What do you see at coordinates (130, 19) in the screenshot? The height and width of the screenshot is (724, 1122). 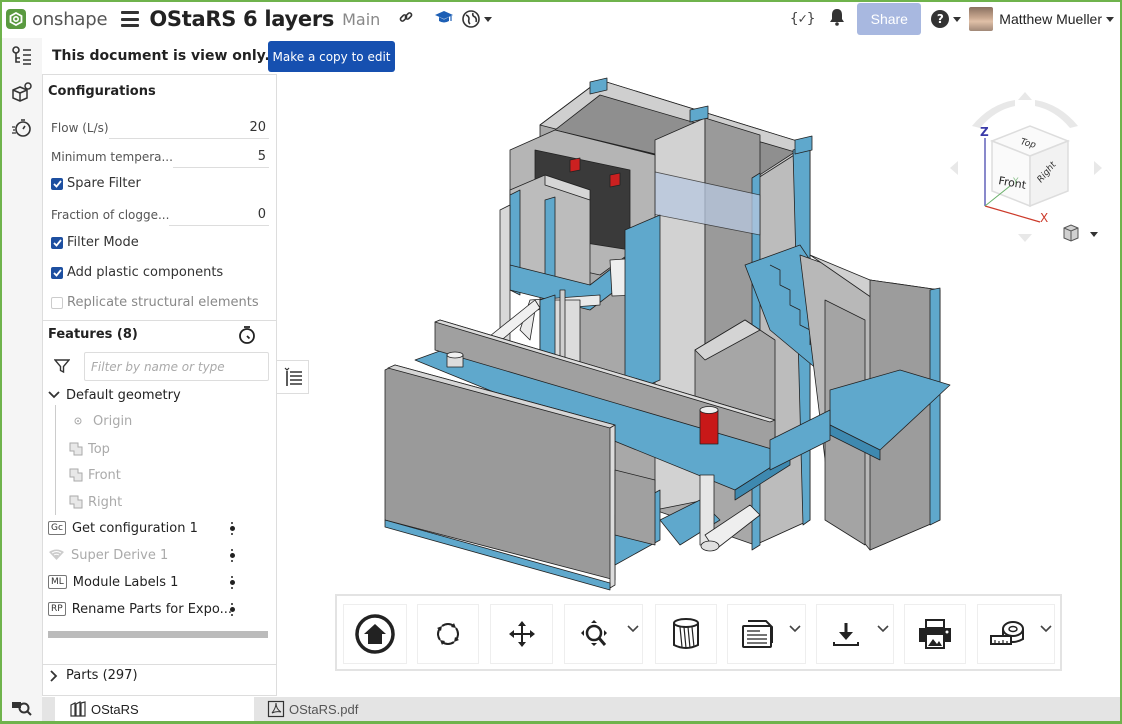 I see `hamburger-menu-icon` at bounding box center [130, 19].